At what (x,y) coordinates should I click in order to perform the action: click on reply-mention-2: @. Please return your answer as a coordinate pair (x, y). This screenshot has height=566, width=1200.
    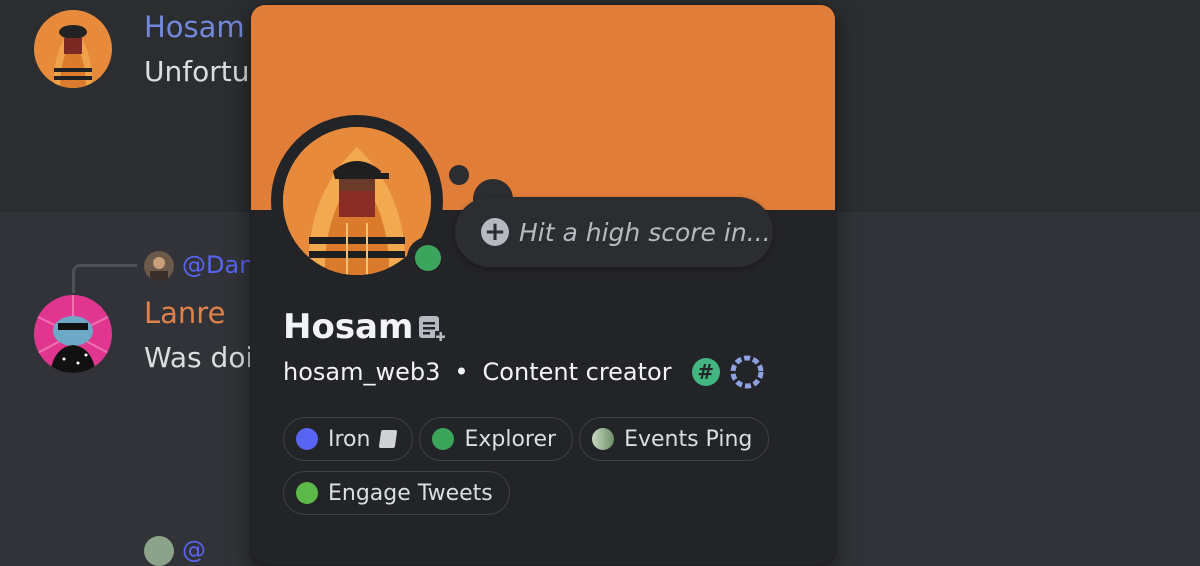
    Looking at the image, I should click on (194, 550).